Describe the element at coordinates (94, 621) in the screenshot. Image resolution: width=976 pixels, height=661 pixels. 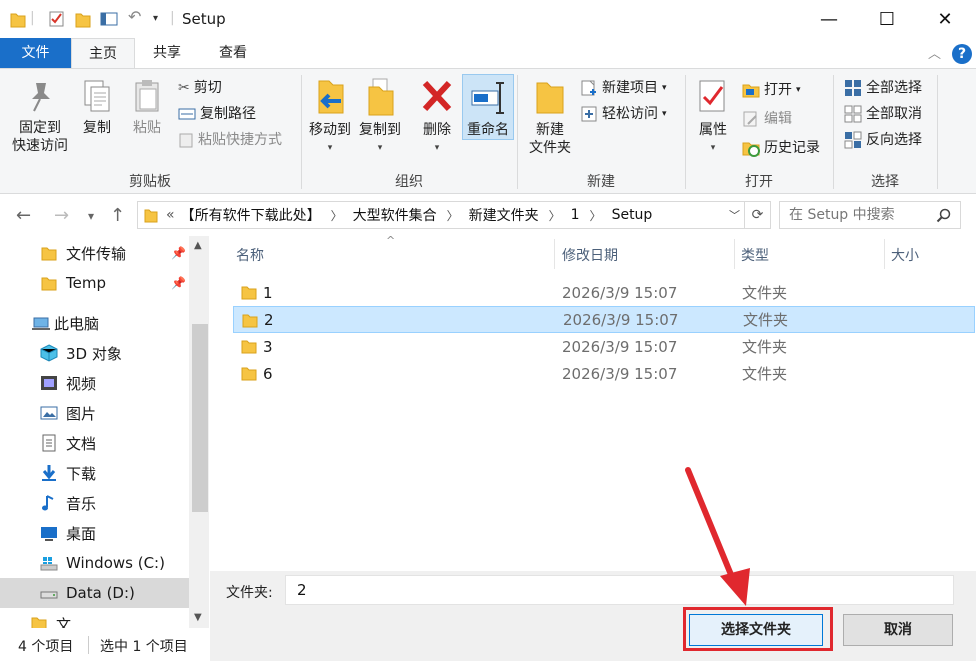
I see `nav-item-partial: 文` at that location.